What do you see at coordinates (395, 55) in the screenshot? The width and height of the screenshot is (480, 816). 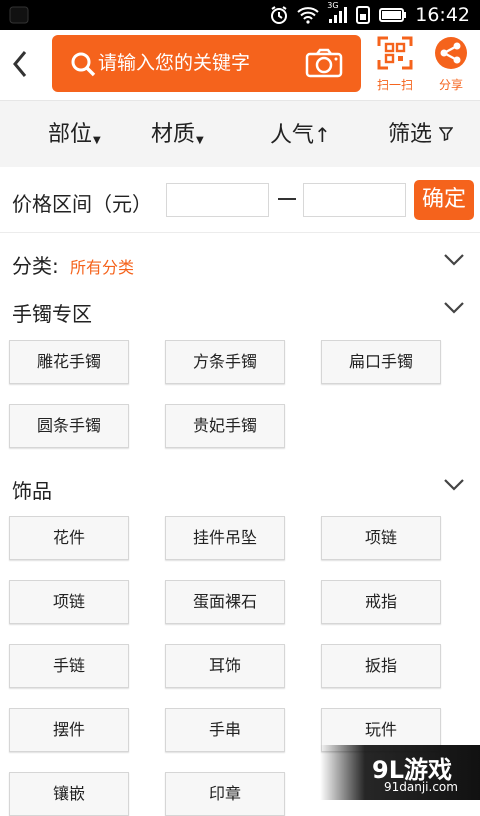 I see `qr-scan-icon` at bounding box center [395, 55].